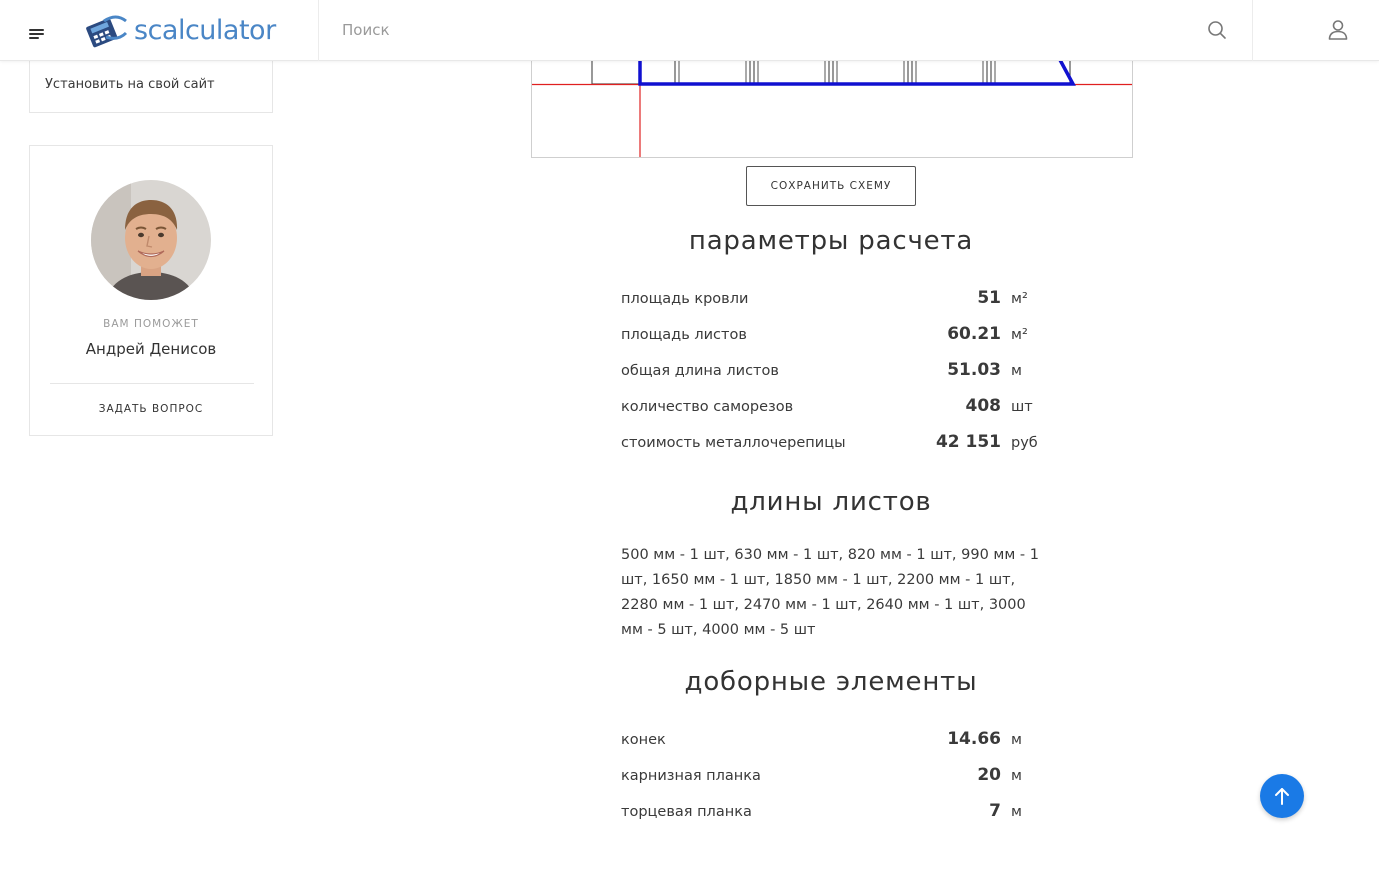 This screenshot has height=872, width=1379. Describe the element at coordinates (1024, 443) in the screenshot. I see `param-unit: руб` at that location.